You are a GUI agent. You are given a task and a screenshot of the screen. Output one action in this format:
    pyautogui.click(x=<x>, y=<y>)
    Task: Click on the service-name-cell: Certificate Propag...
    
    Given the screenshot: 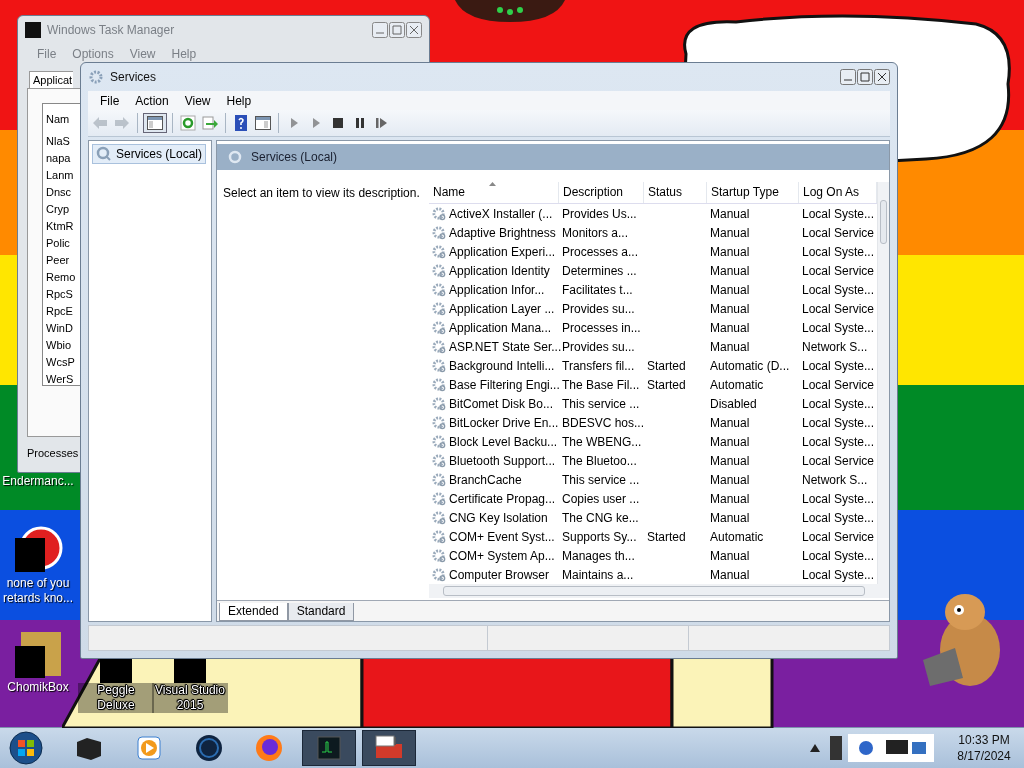 What is the action you would take?
    pyautogui.click(x=494, y=498)
    